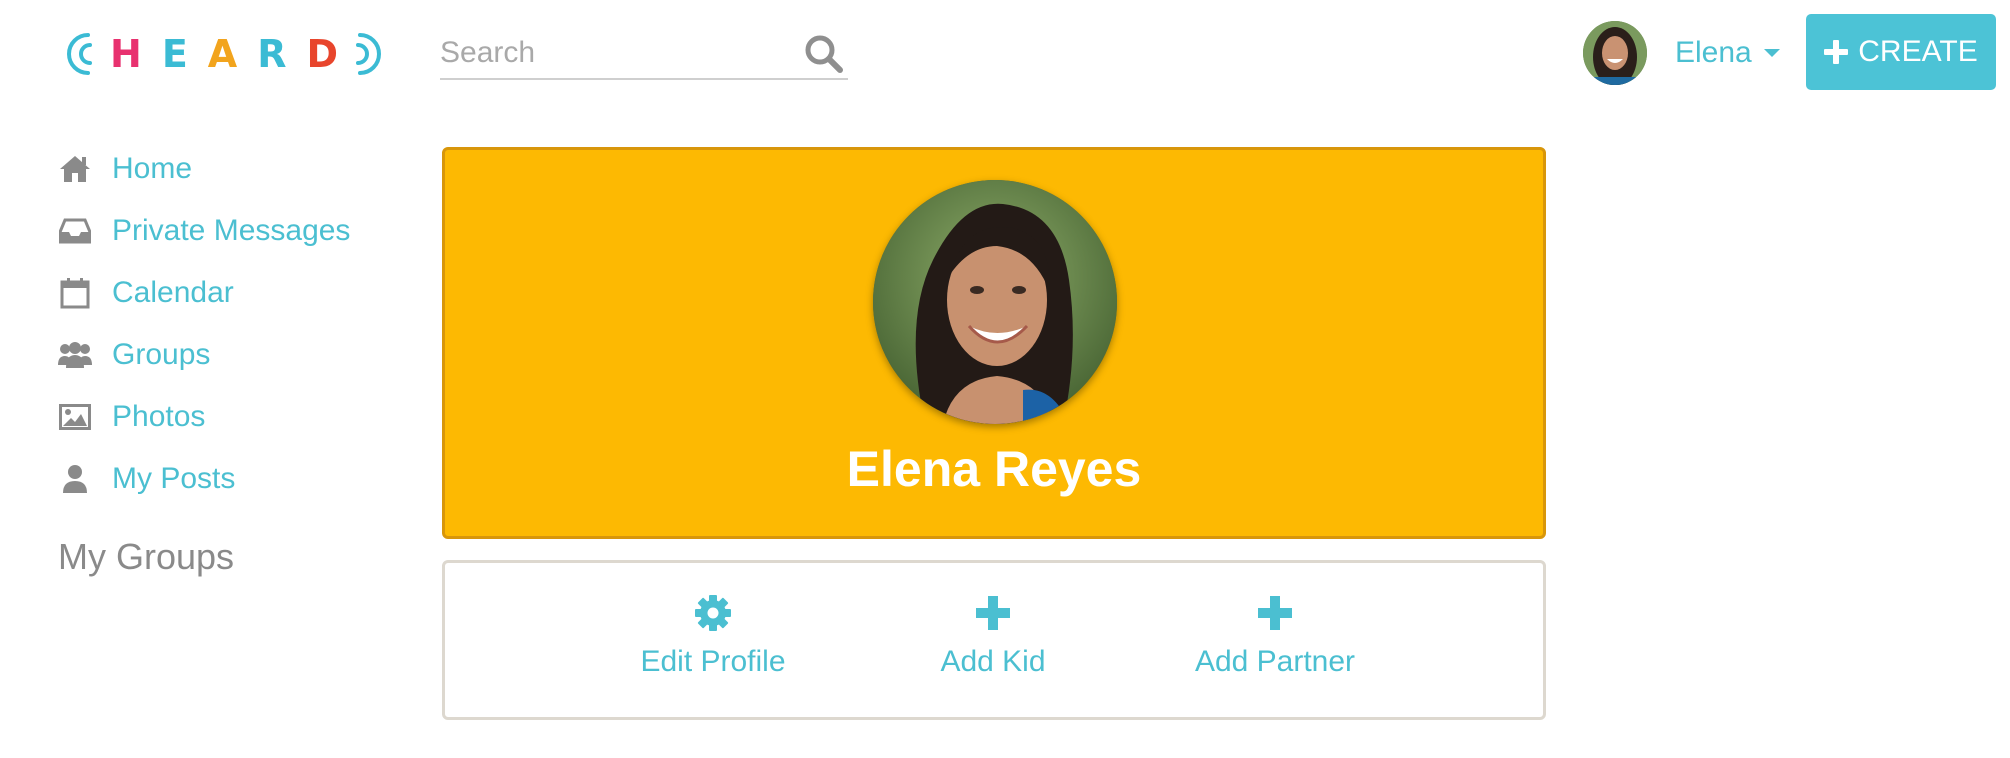 The image size is (2010, 758). I want to click on action-label: Edit Profile, so click(713, 661).